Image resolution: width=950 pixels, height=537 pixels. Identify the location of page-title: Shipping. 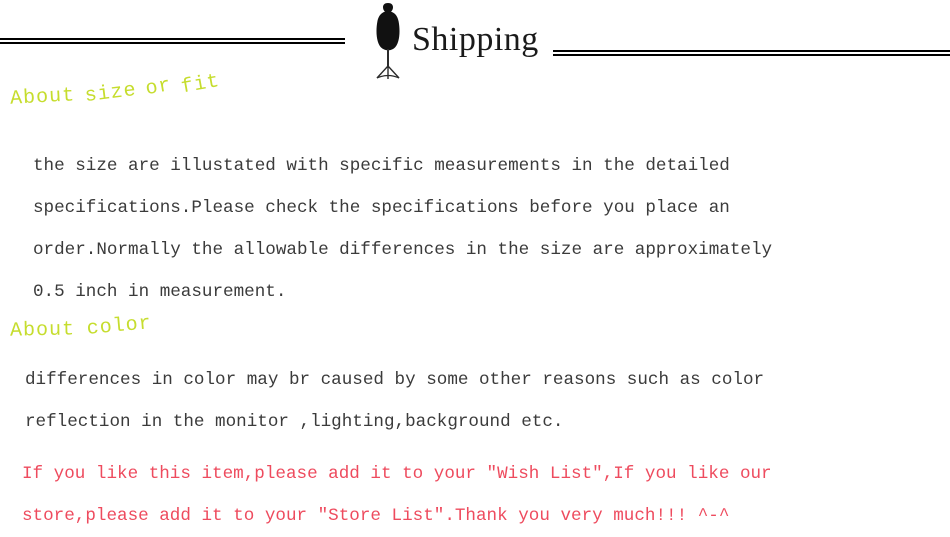
(475, 39).